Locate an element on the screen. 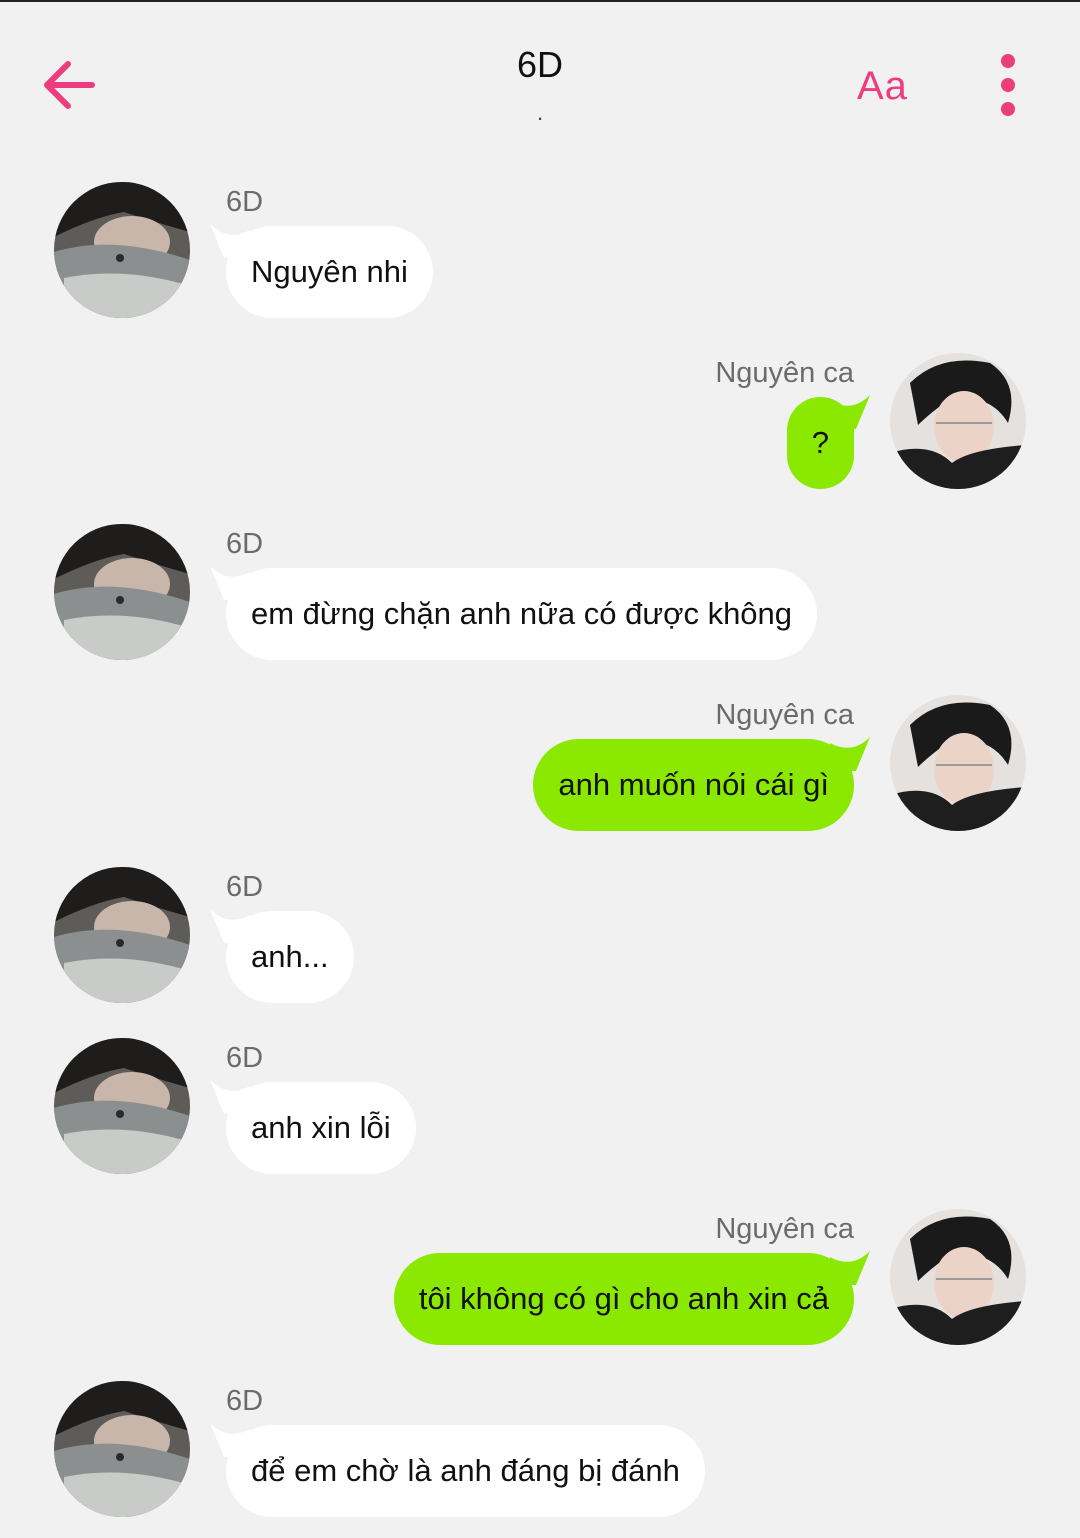  message-bubble: anh muốn nói cái gì is located at coordinates (693, 785).